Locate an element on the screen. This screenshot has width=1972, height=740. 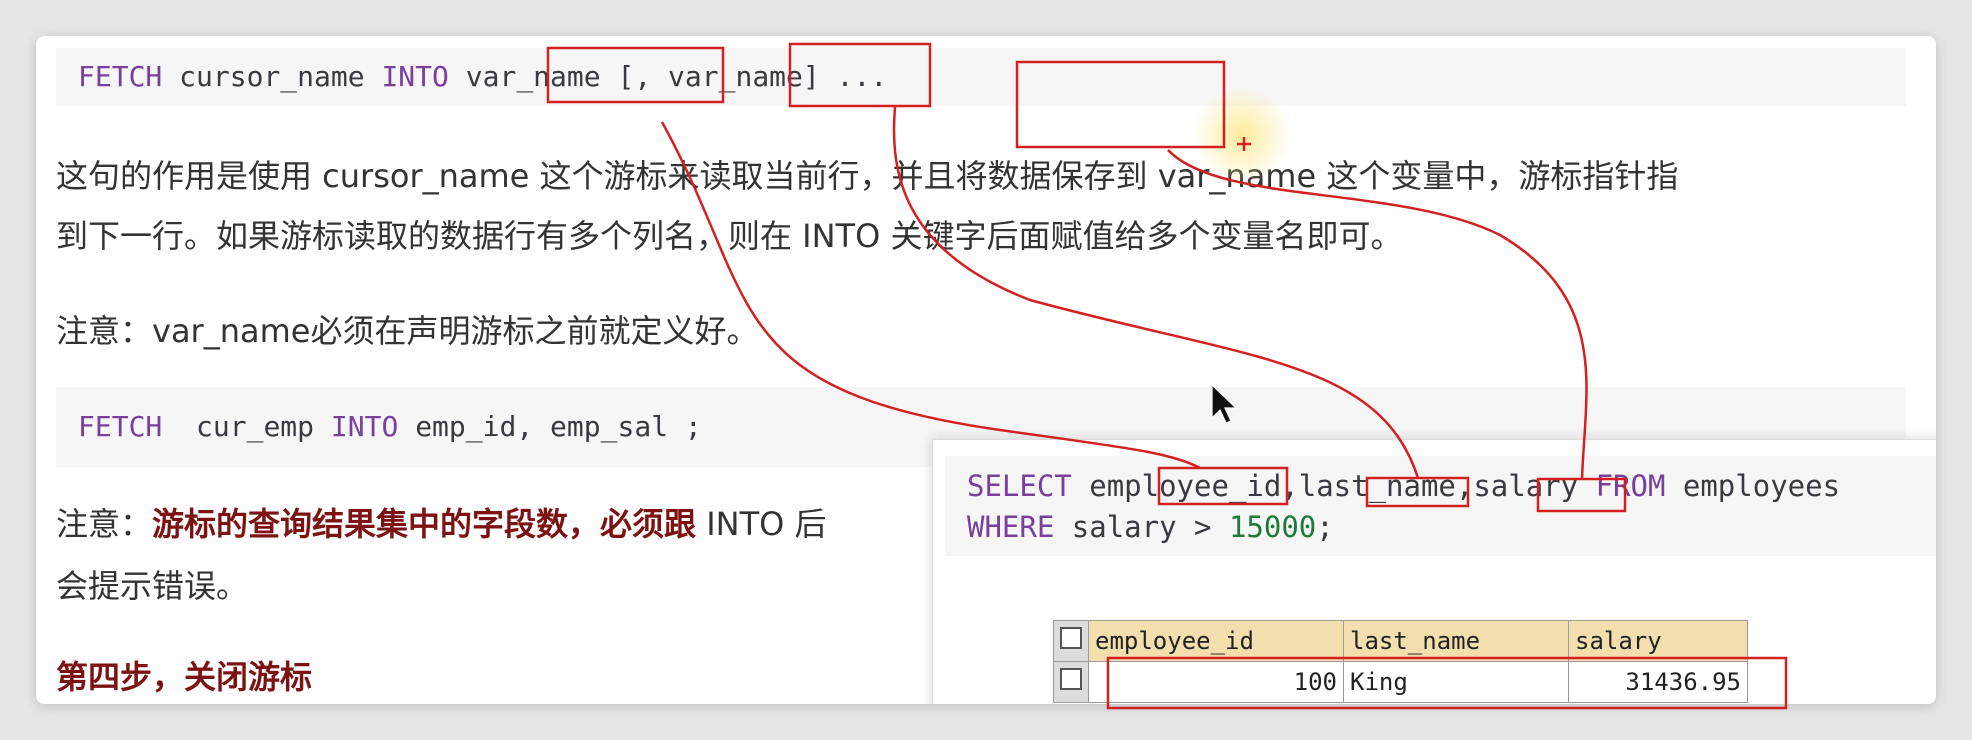
mouse-cursor-icon is located at coordinates (1224, 403).